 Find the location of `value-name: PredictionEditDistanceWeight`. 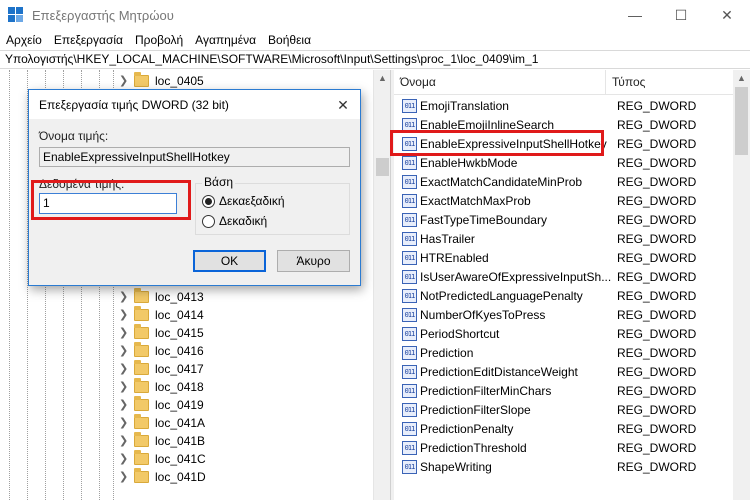

value-name: PredictionEditDistanceWeight is located at coordinates (499, 371).